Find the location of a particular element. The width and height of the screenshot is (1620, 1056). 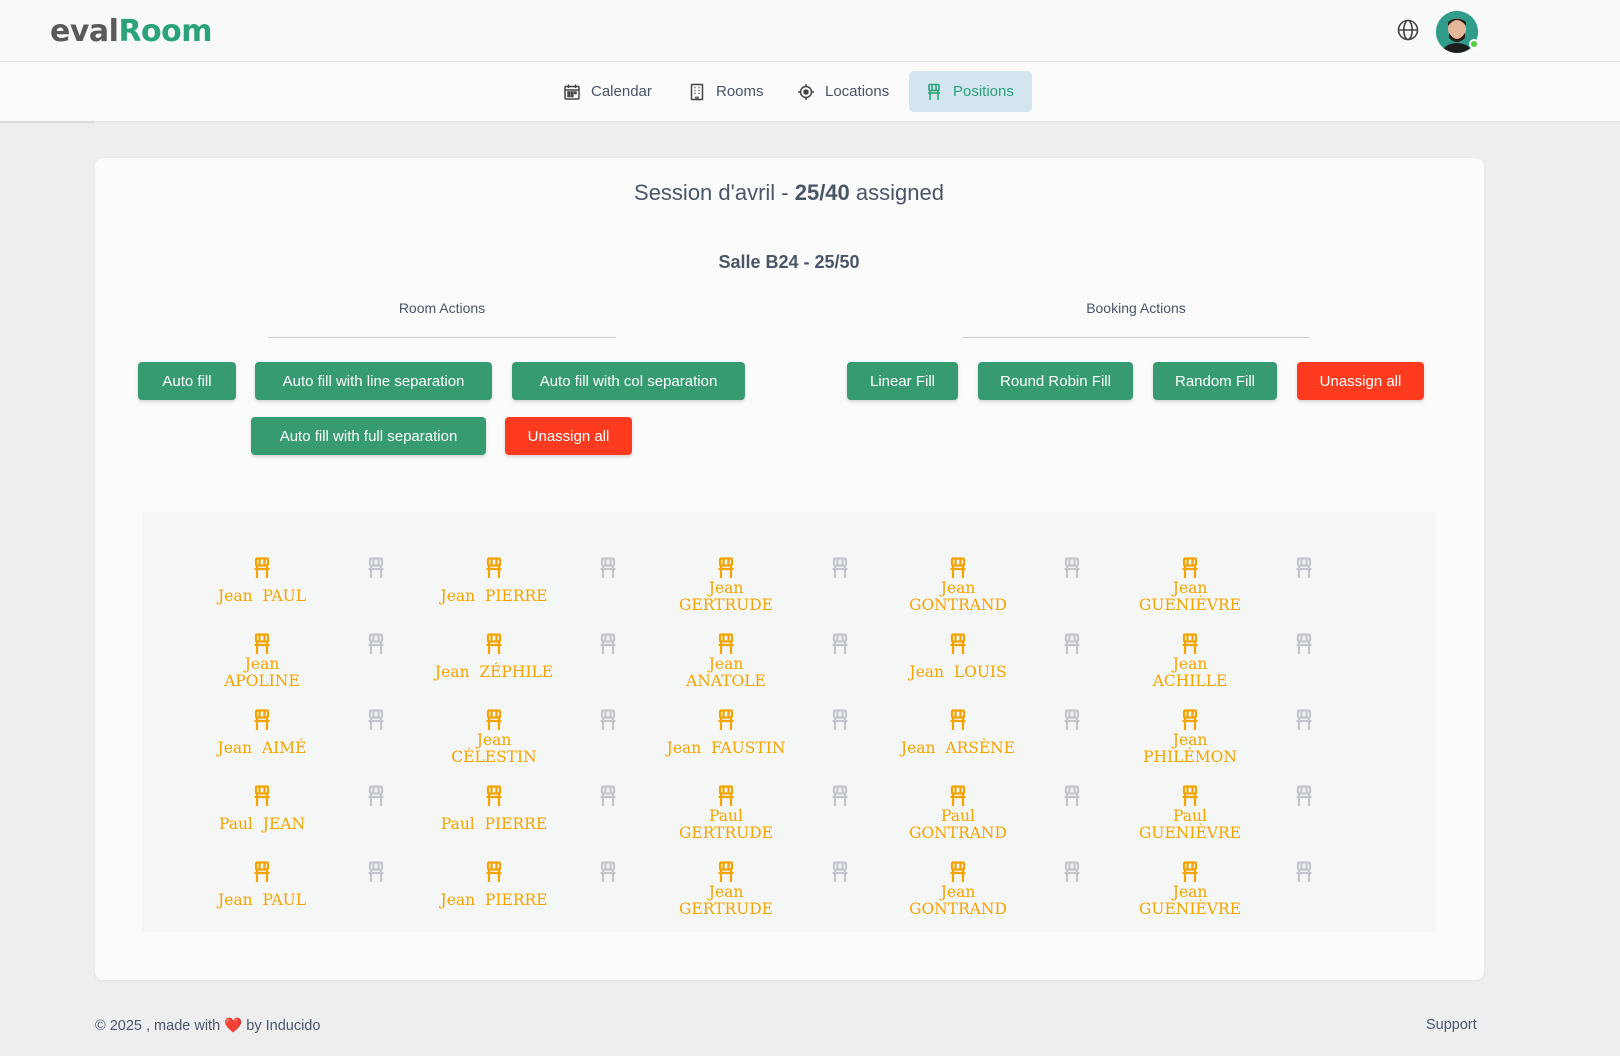

top-bar: evalRoom is located at coordinates (810, 31).